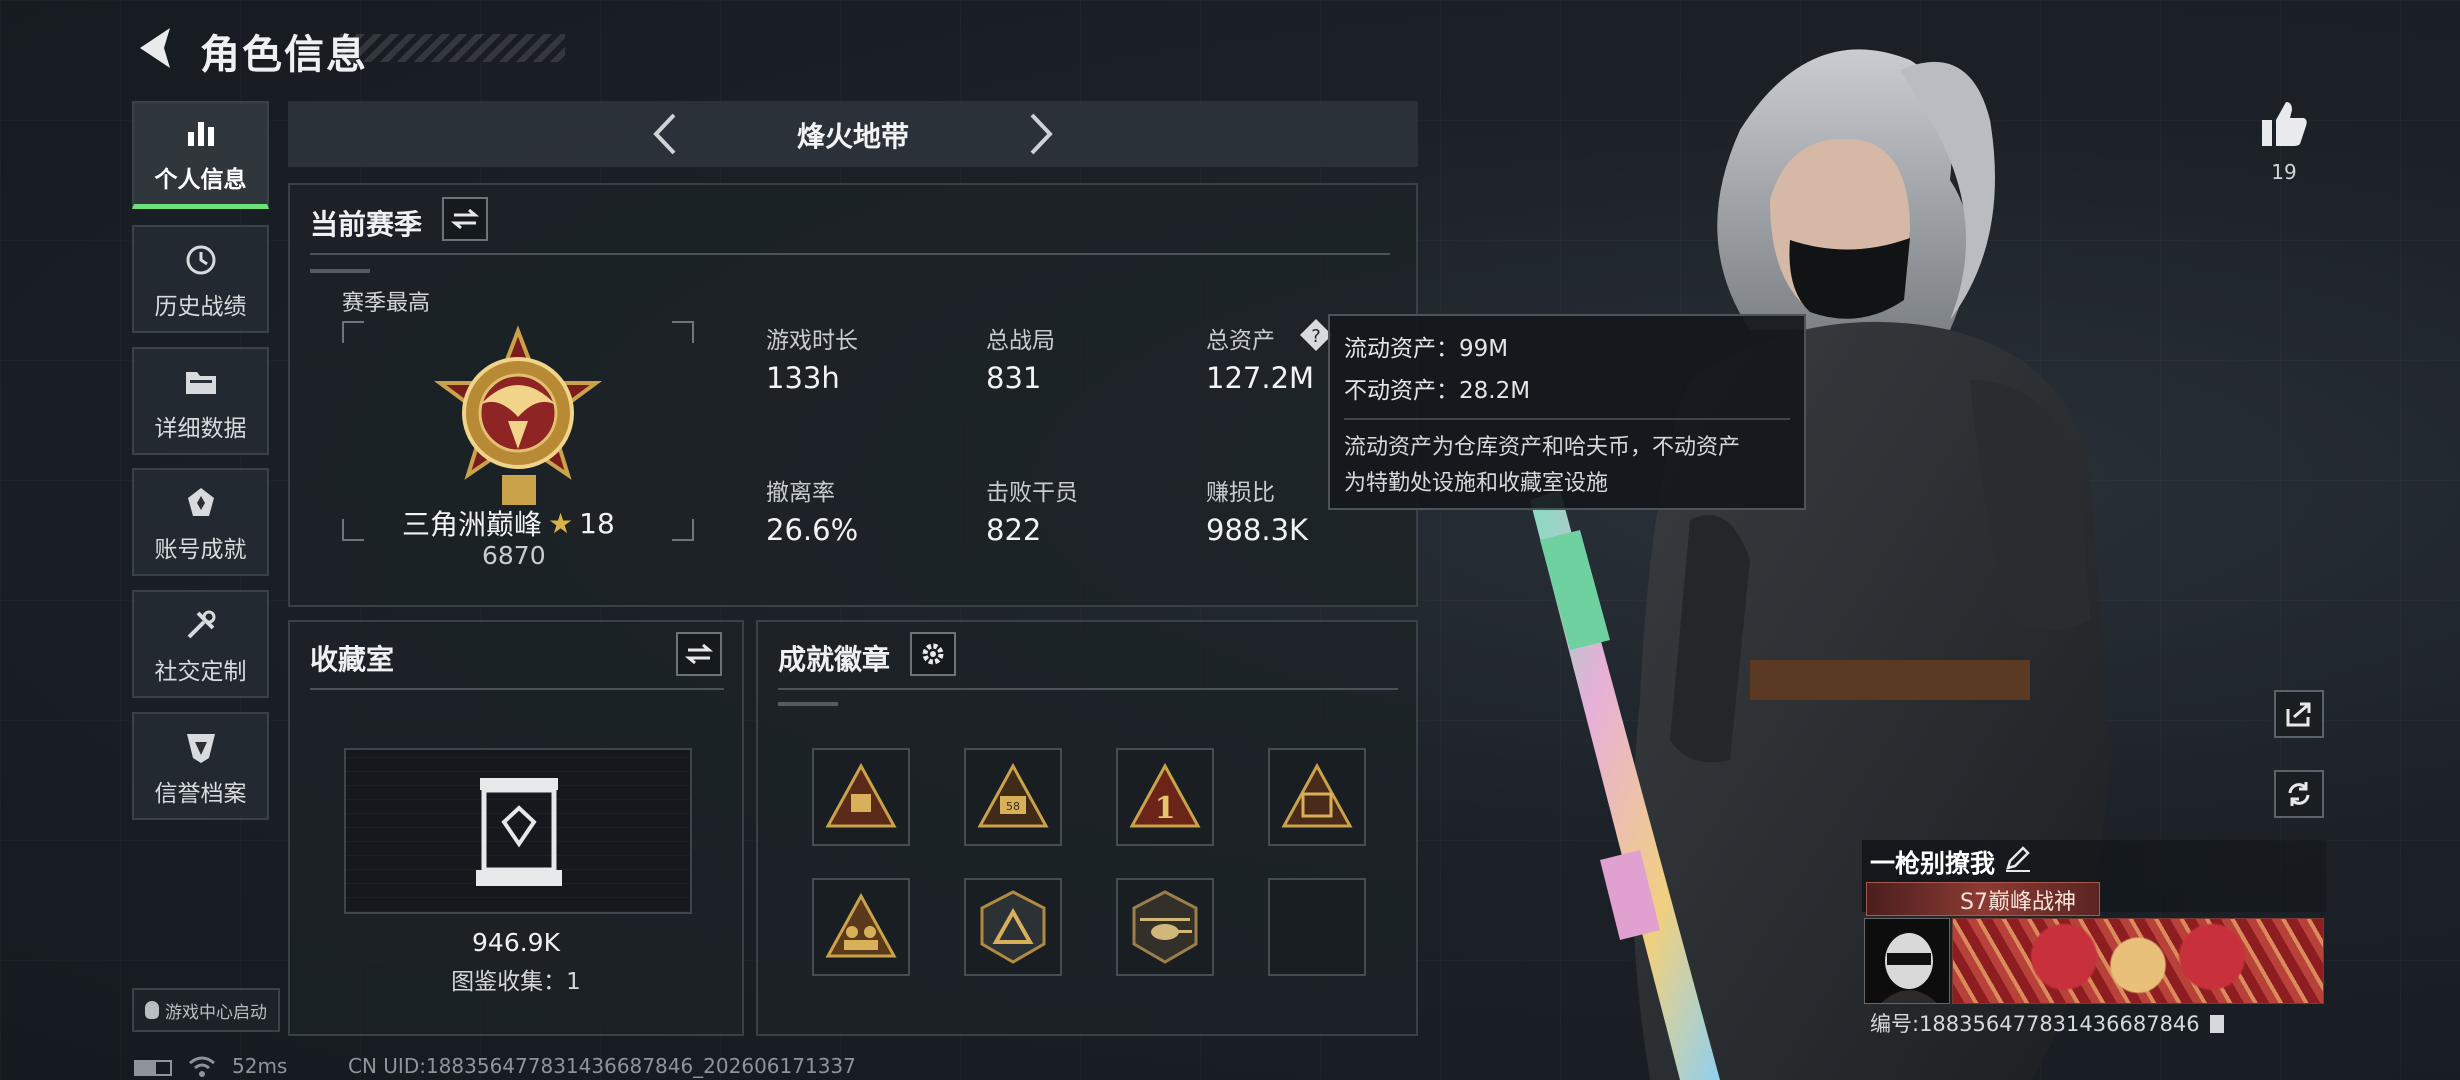  What do you see at coordinates (1165, 808) in the screenshot?
I see `svg-text: 1` at bounding box center [1165, 808].